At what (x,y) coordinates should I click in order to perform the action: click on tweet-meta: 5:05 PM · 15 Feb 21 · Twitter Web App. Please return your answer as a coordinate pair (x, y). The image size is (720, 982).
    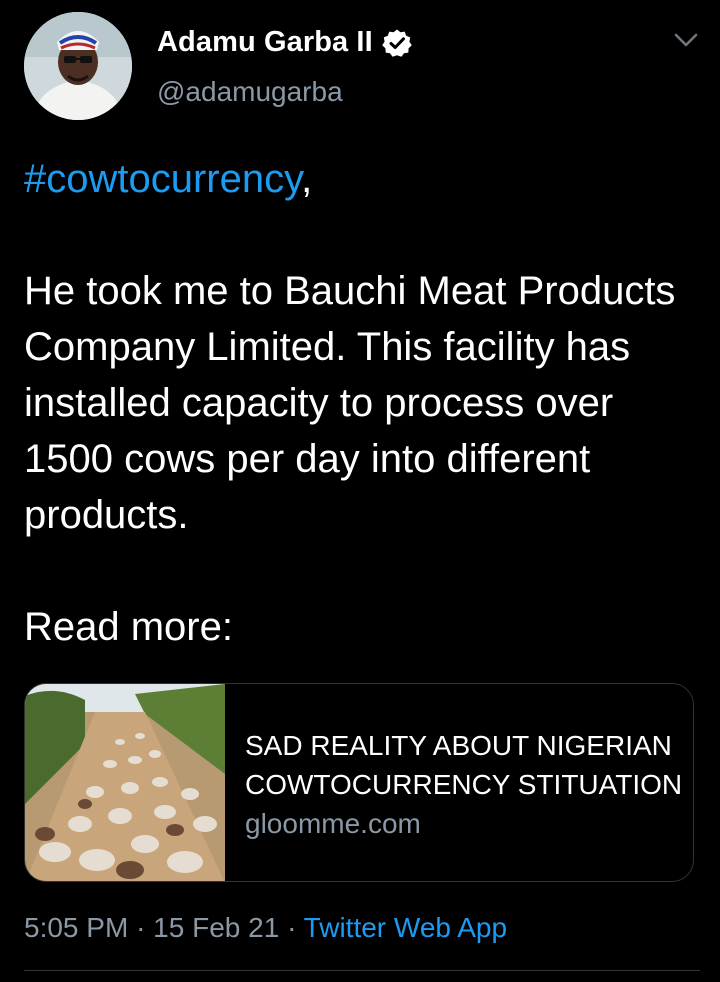
    Looking at the image, I should click on (265, 928).